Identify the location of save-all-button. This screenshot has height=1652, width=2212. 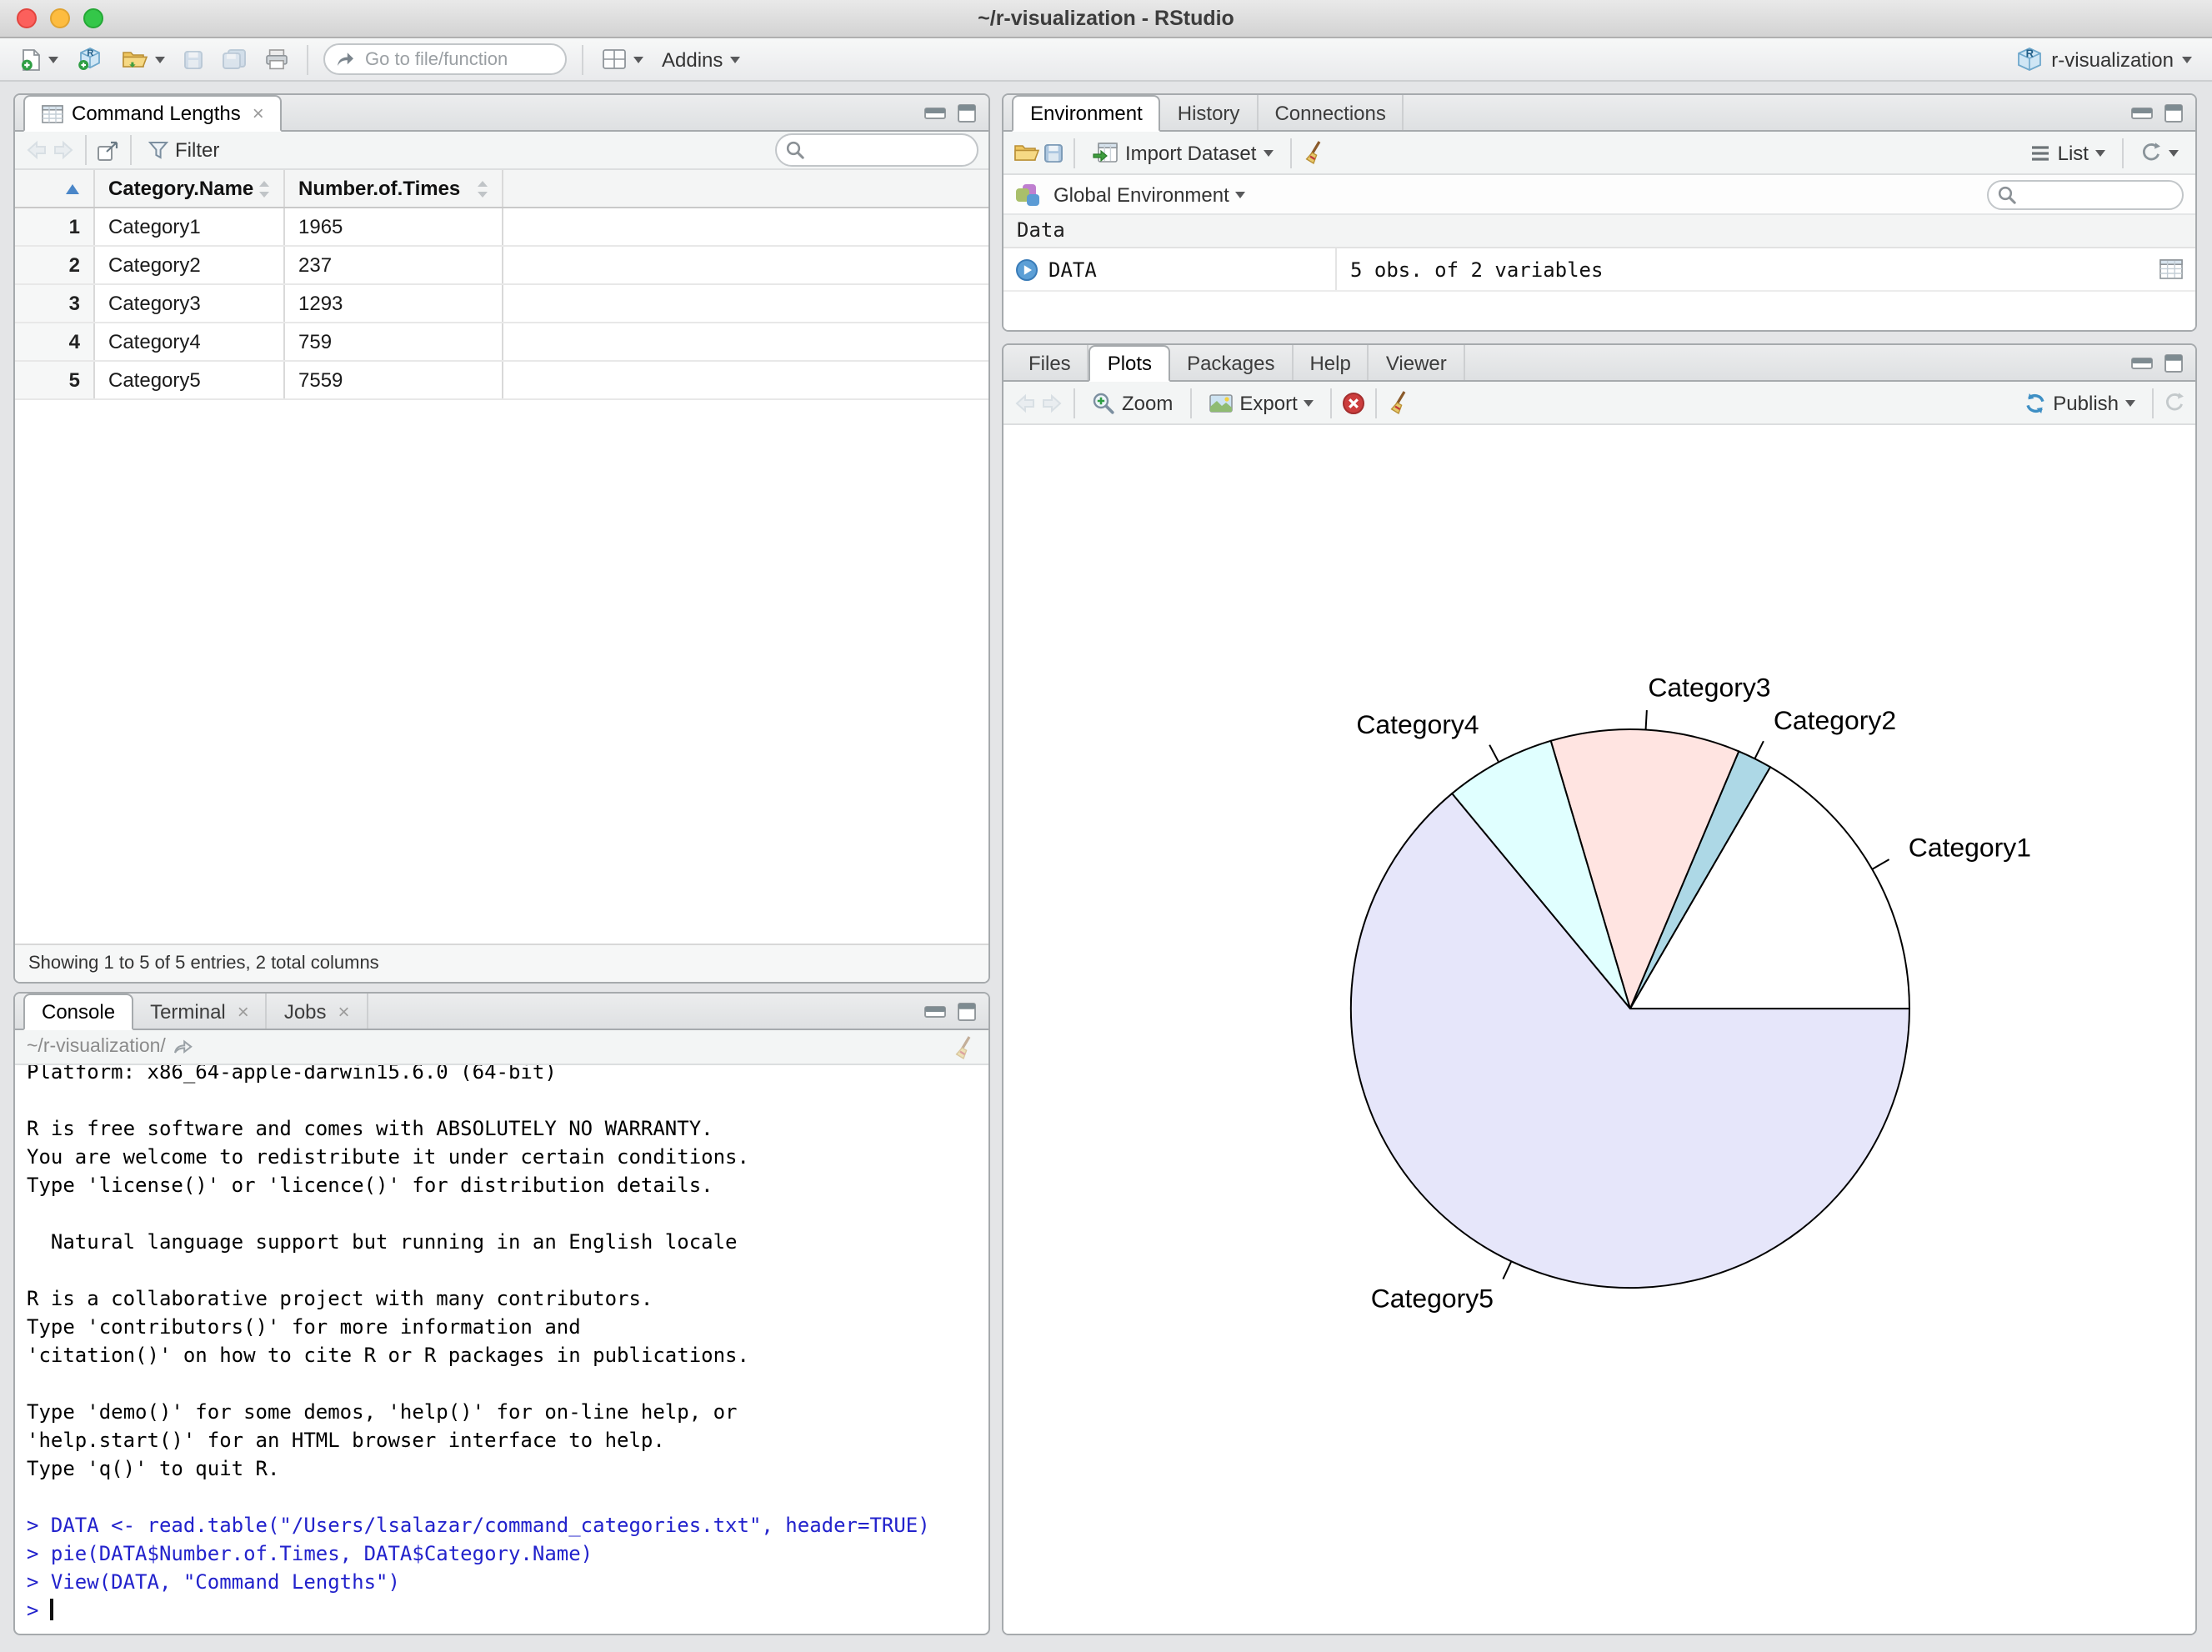
(234, 59).